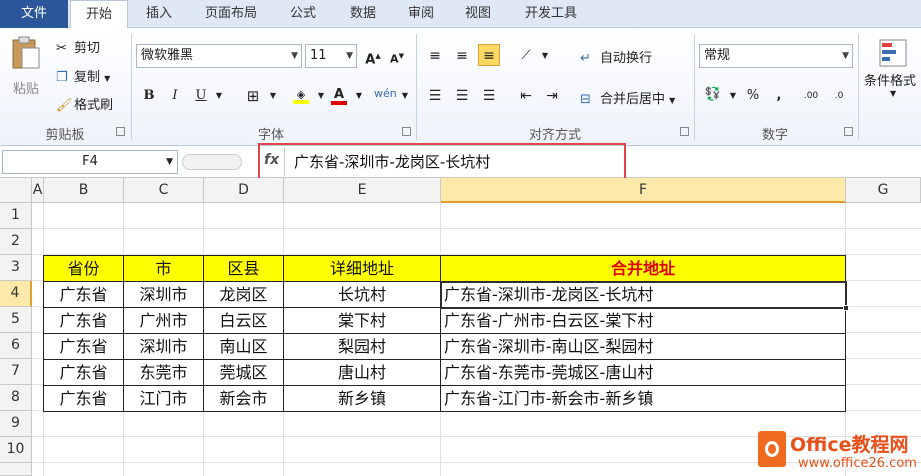 The image size is (921, 476). What do you see at coordinates (406, 131) in the screenshot?
I see `font-launcher-icon` at bounding box center [406, 131].